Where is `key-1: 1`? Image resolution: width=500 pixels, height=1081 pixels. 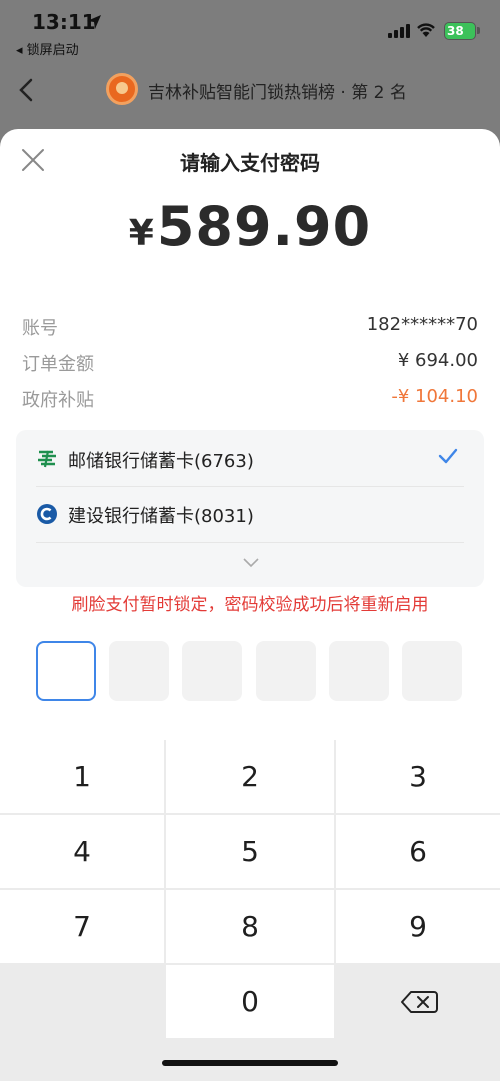 key-1: 1 is located at coordinates (82, 776).